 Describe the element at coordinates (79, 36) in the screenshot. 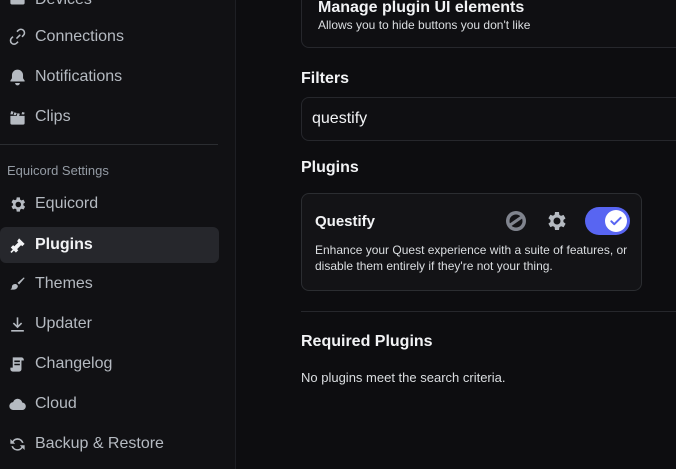

I see `sidebar-item-label: Connections` at that location.